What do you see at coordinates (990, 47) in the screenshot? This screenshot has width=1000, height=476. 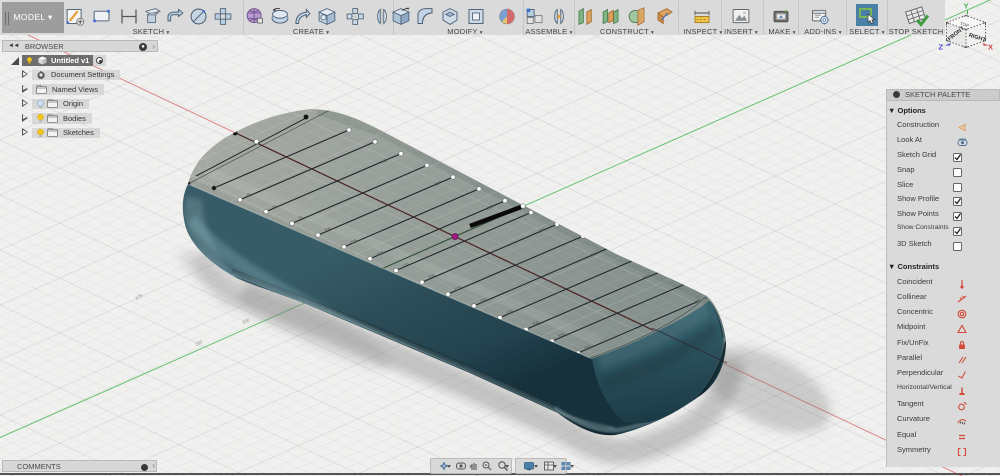 I see `svg-text: X` at bounding box center [990, 47].